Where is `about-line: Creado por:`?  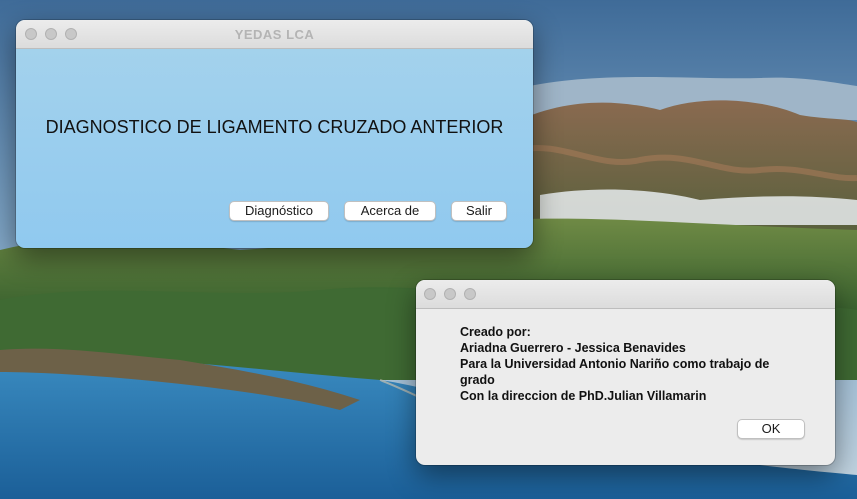
about-line: Creado por: is located at coordinates (495, 332).